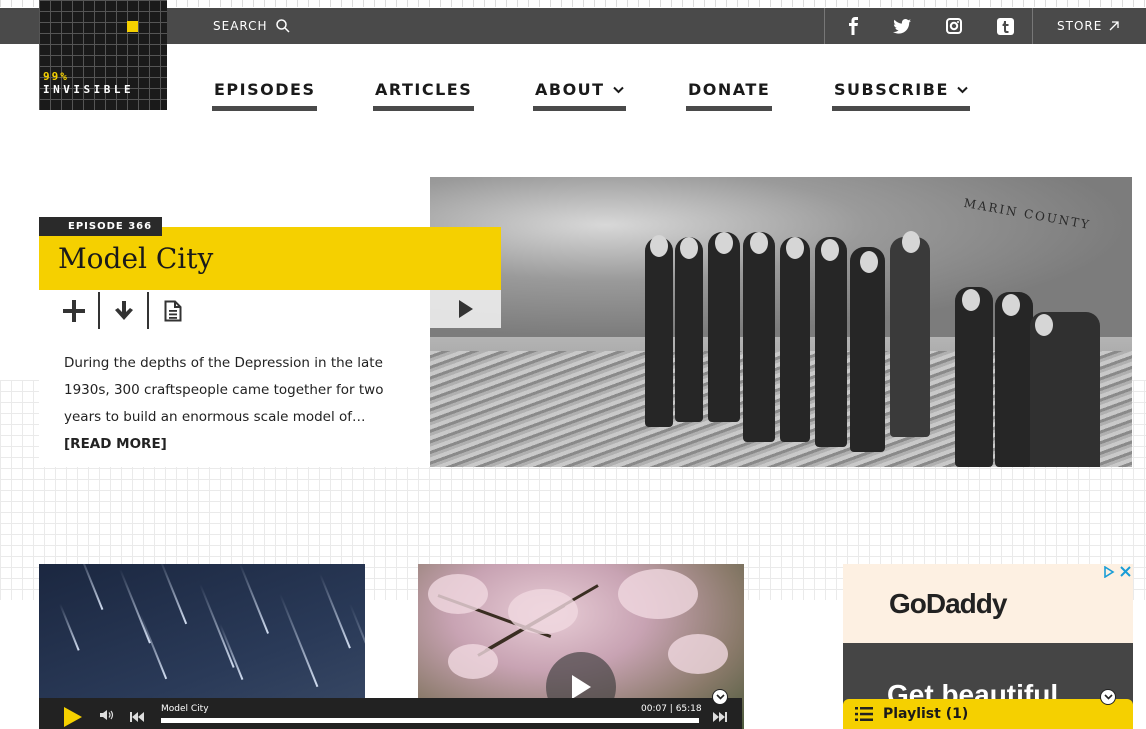  I want to click on nav-donate: DONATE, so click(729, 95).